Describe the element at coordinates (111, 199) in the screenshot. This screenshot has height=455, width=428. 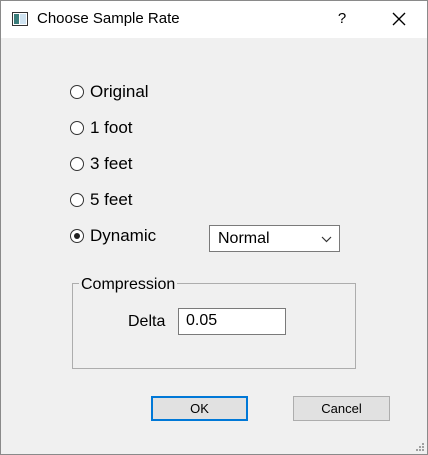
I see `radio-label: 5 feet` at that location.